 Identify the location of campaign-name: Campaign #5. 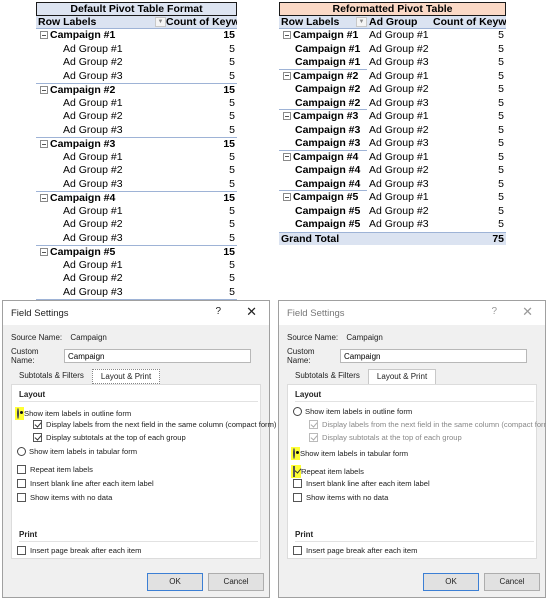
(328, 224).